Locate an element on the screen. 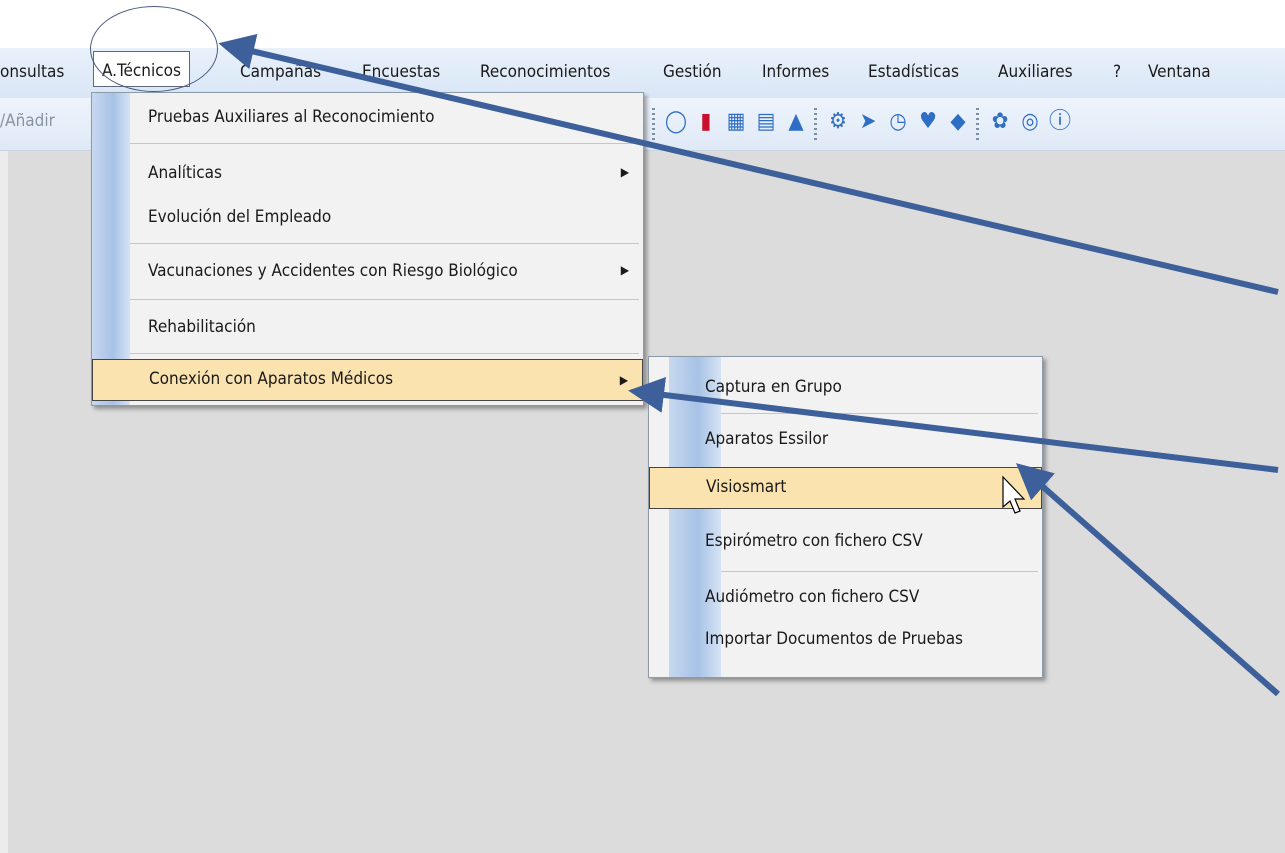 This screenshot has height=853, width=1285. menu-item-label: Espirómetro con fichero CSV is located at coordinates (814, 541).